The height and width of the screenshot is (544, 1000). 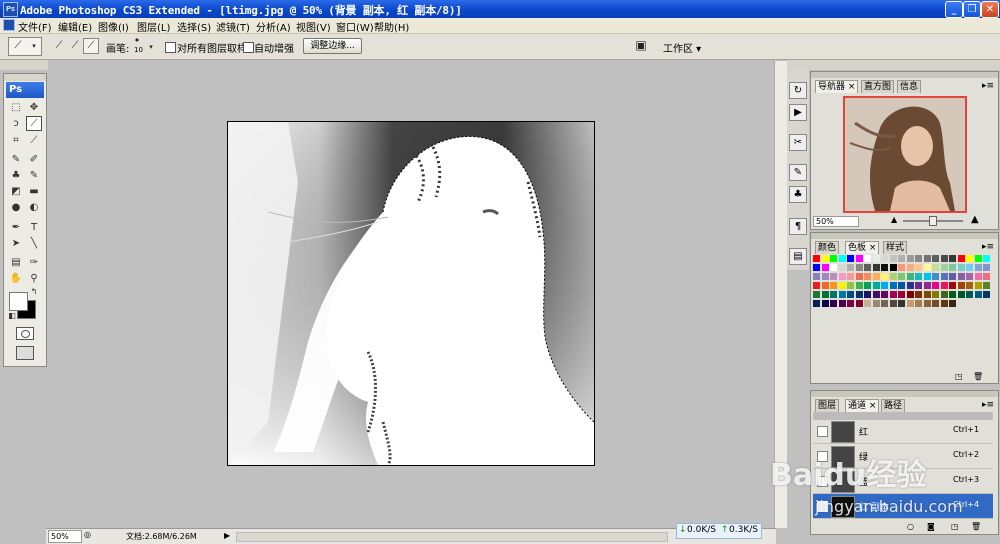 What do you see at coordinates (862, 247) in the screenshot?
I see `tab-swatches: 色板 ×` at bounding box center [862, 247].